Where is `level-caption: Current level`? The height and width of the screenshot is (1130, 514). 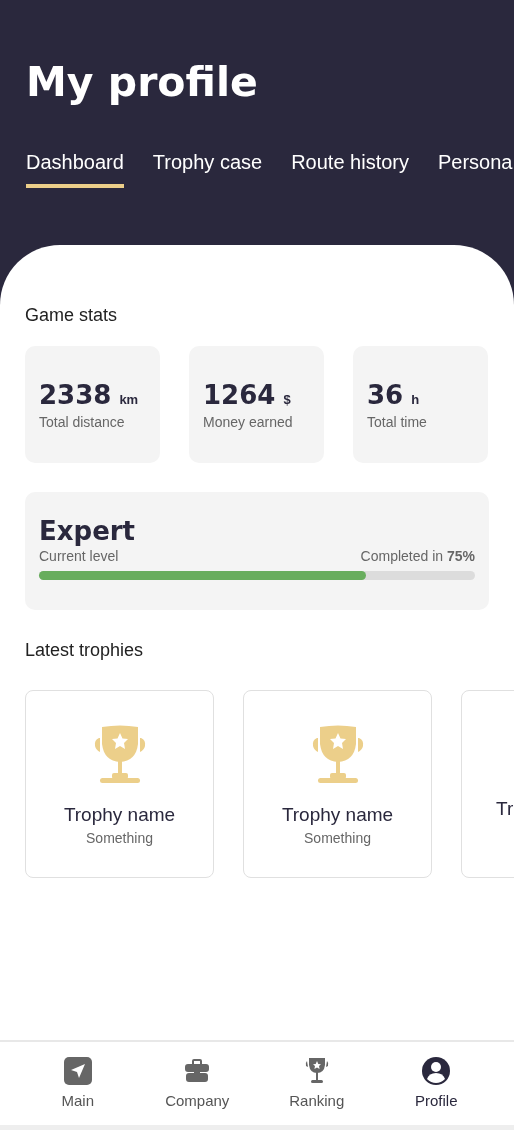
level-caption: Current level is located at coordinates (79, 556).